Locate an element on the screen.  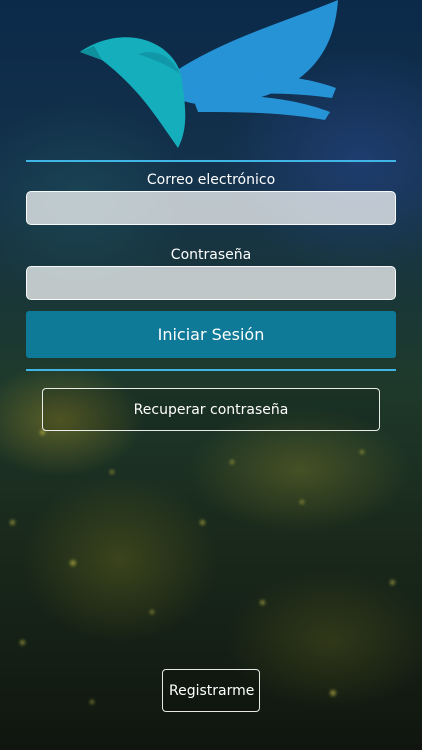
email-field is located at coordinates (211, 208).